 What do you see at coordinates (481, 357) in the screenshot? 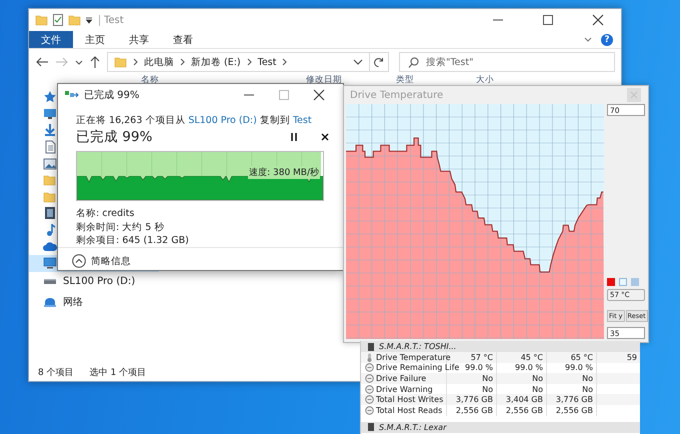
I see `table-cell: 57 °C` at bounding box center [481, 357].